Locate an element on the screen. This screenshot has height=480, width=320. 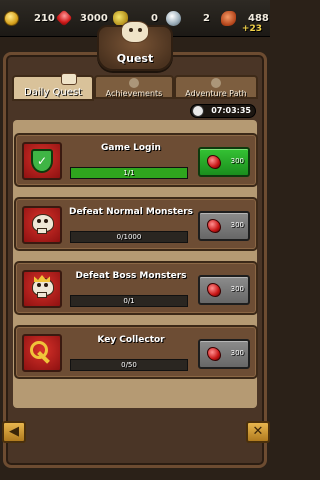
crowned-skull-icon is located at coordinates (42, 288).